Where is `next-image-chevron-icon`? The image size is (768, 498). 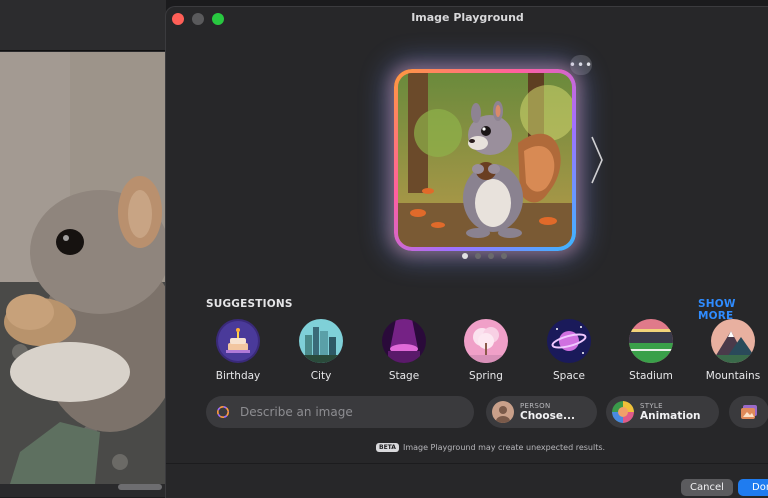 next-image-chevron-icon is located at coordinates (597, 160).